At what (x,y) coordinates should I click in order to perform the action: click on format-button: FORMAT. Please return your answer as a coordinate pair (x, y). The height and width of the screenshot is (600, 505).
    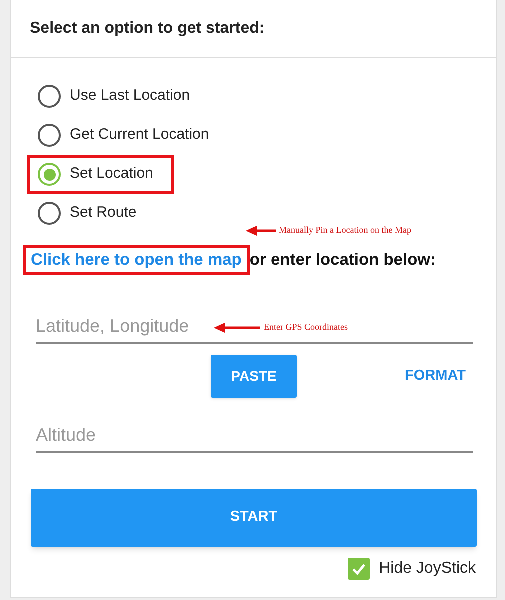
    Looking at the image, I should click on (435, 377).